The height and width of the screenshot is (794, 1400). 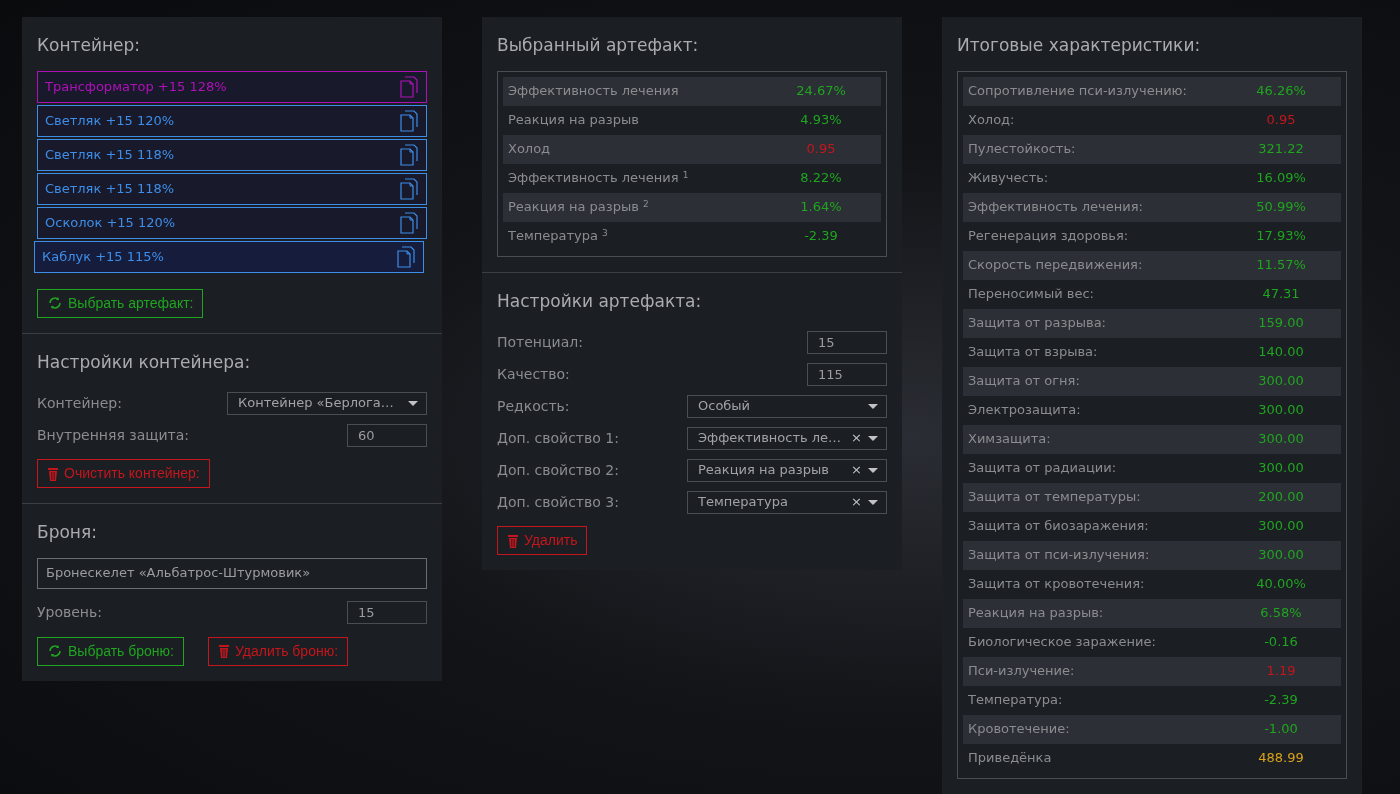 I want to click on refresh-icon, so click(x=55, y=303).